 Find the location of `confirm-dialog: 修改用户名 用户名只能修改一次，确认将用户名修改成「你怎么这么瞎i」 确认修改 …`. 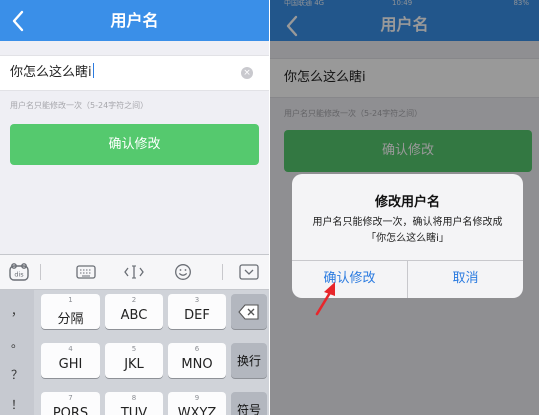

confirm-dialog: 修改用户名 用户名只能修改一次，确认将用户名修改成「你怎么这么瞎i」 确认修改 … is located at coordinates (407, 236).